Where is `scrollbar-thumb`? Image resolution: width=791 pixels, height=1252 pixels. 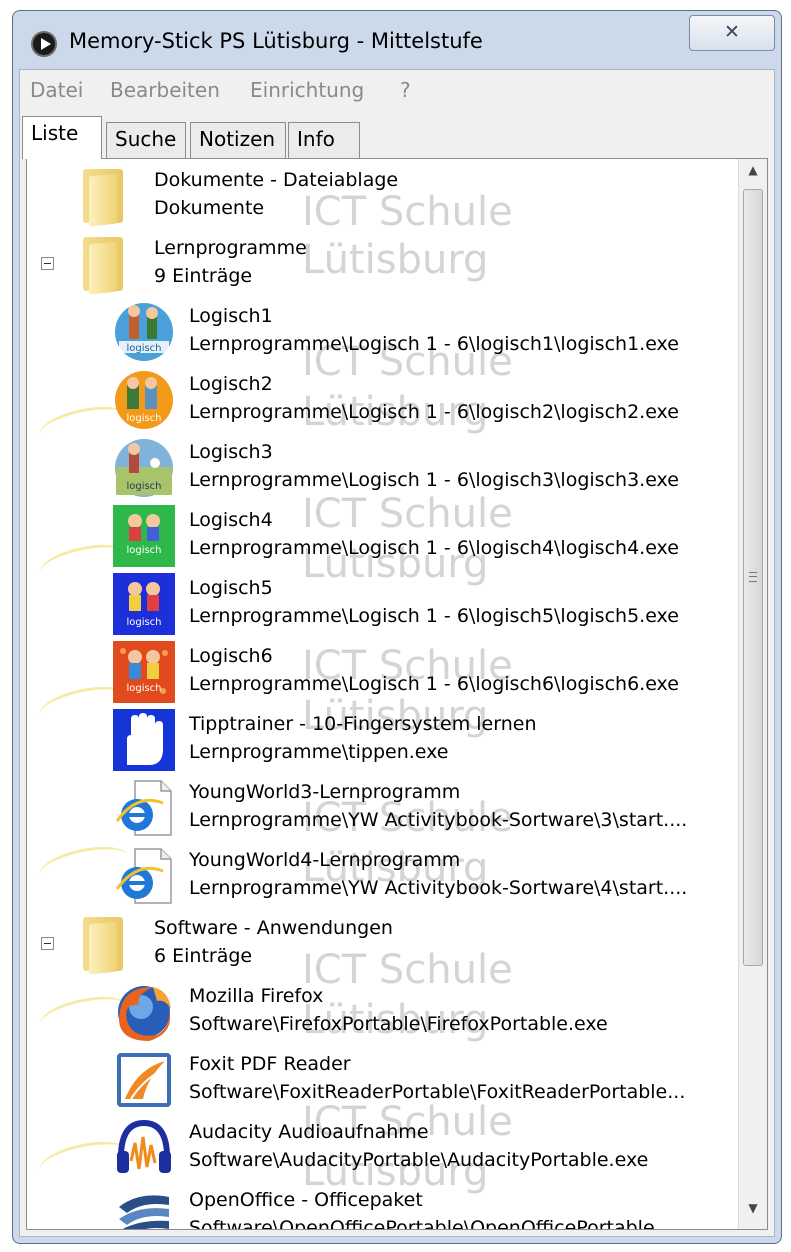
scrollbar-thumb is located at coordinates (753, 577).